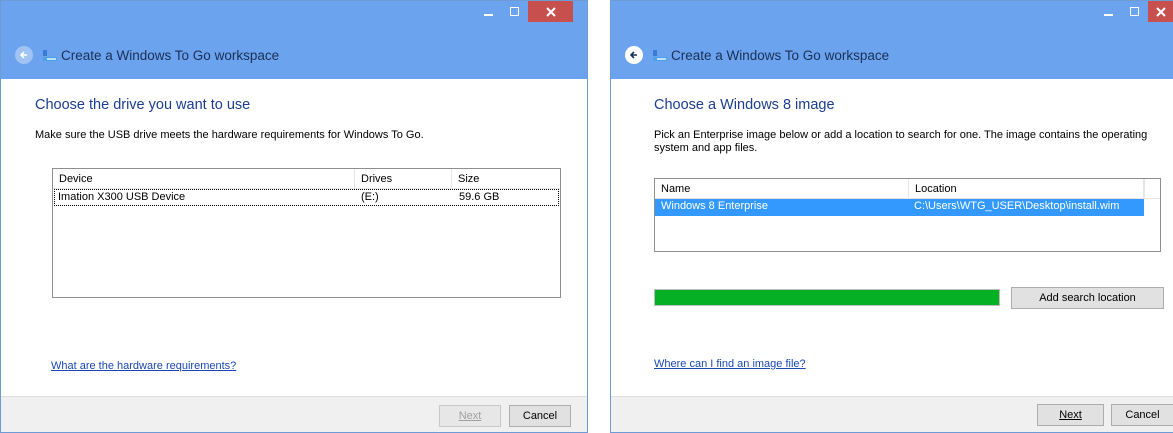 Image resolution: width=1173 pixels, height=433 pixels. What do you see at coordinates (744, 105) in the screenshot?
I see `page-heading: Choose a Windows 8 image` at bounding box center [744, 105].